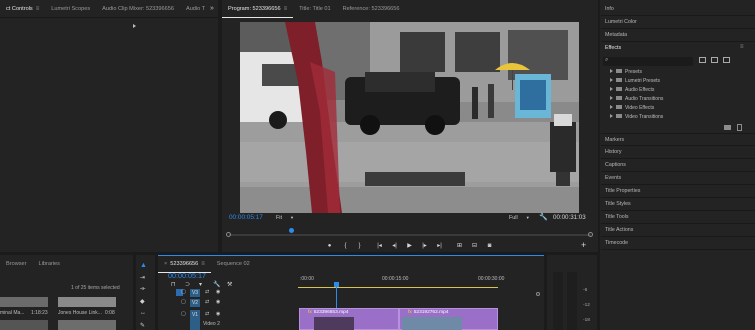  I want to click on pen-tool-icon: ✎, so click(142, 325).